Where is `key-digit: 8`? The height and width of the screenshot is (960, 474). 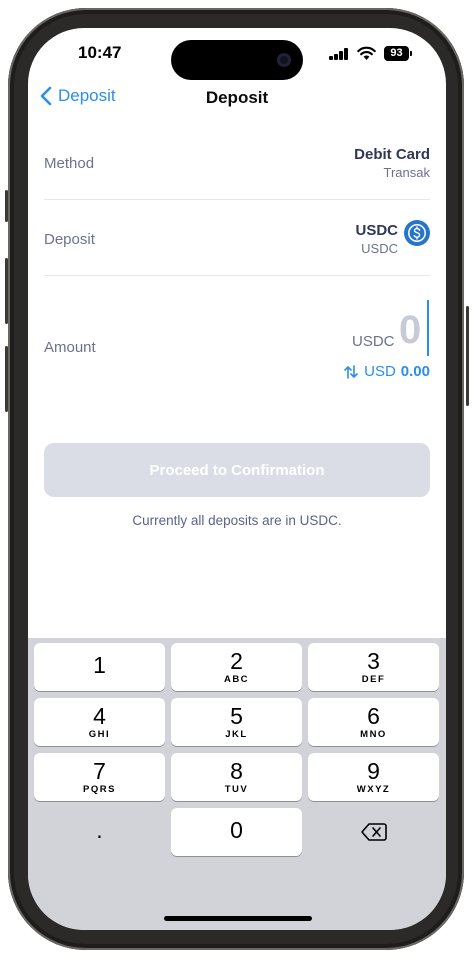
key-digit: 8 is located at coordinates (236, 771).